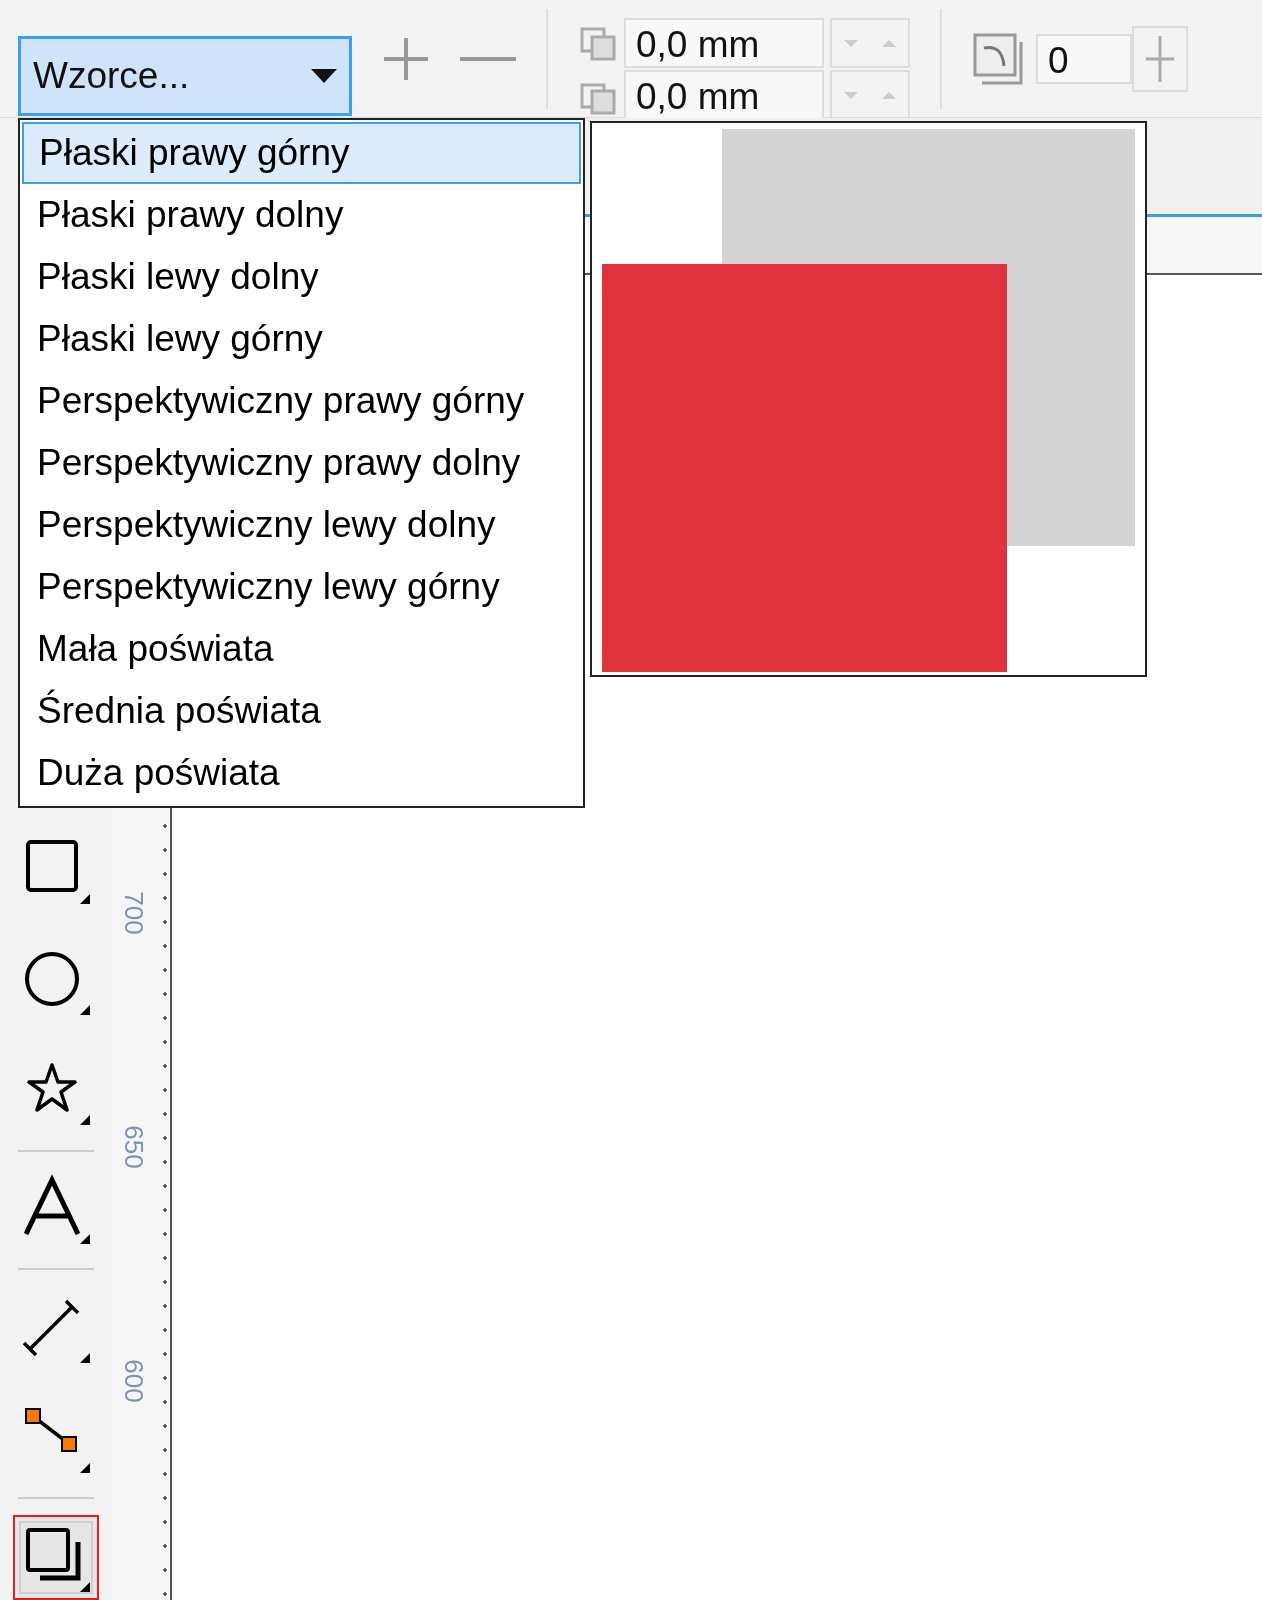 This screenshot has height=1600, width=1262. What do you see at coordinates (324, 76) in the screenshot?
I see `caret-icon` at bounding box center [324, 76].